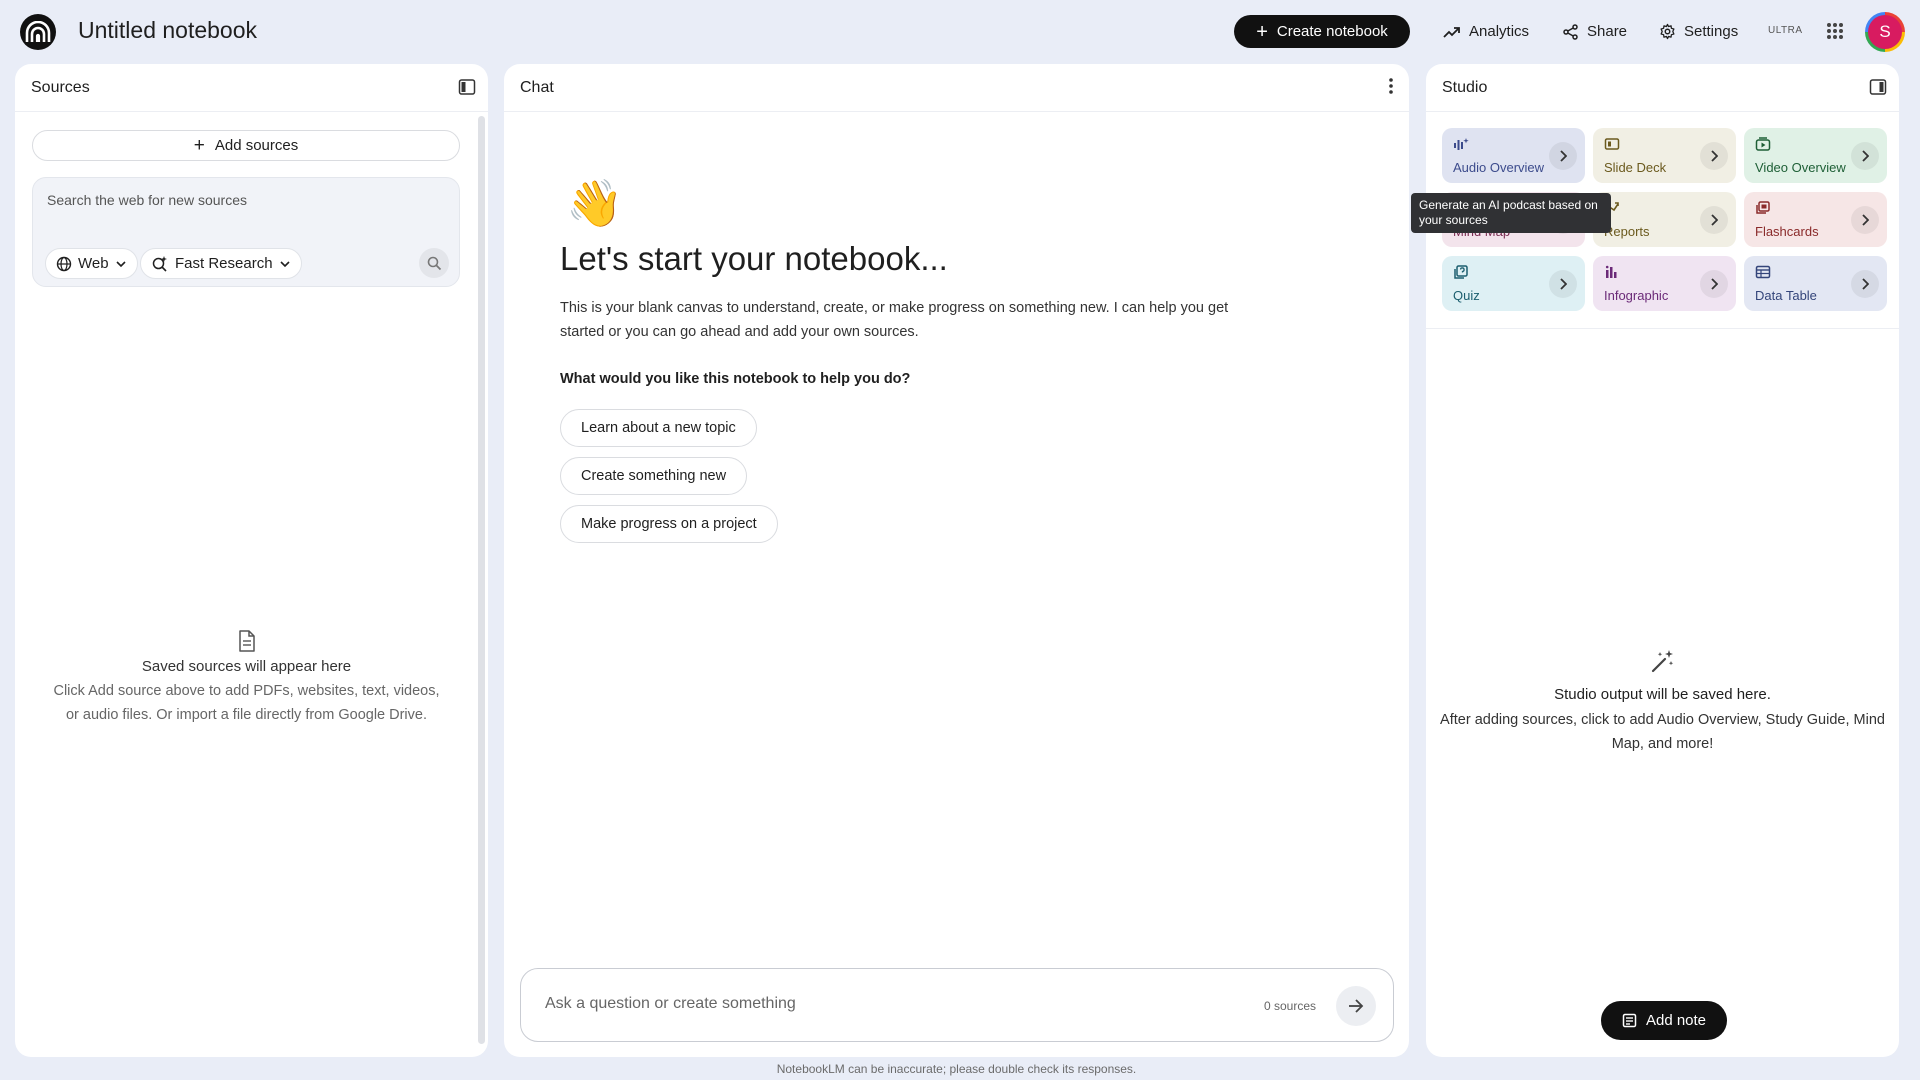  What do you see at coordinates (1612, 272) in the screenshot?
I see `infographic-icon` at bounding box center [1612, 272].